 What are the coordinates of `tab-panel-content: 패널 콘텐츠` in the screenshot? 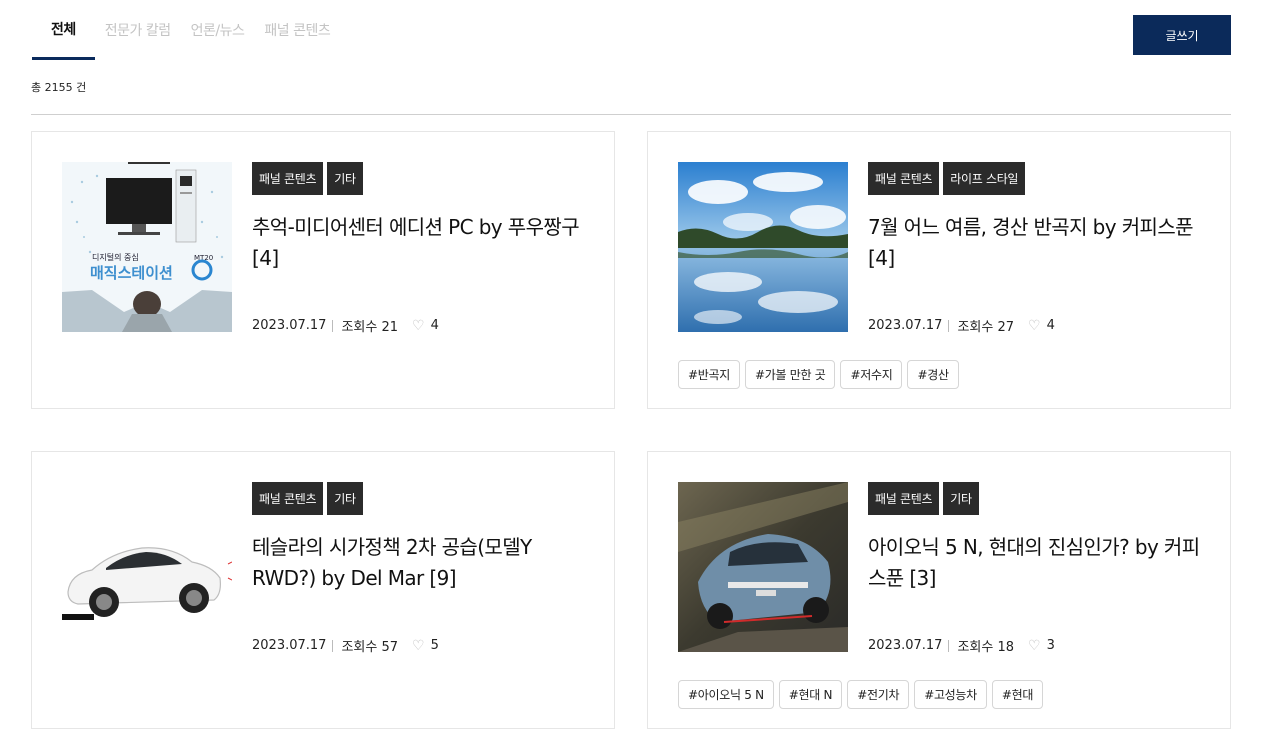 It's located at (297, 30).